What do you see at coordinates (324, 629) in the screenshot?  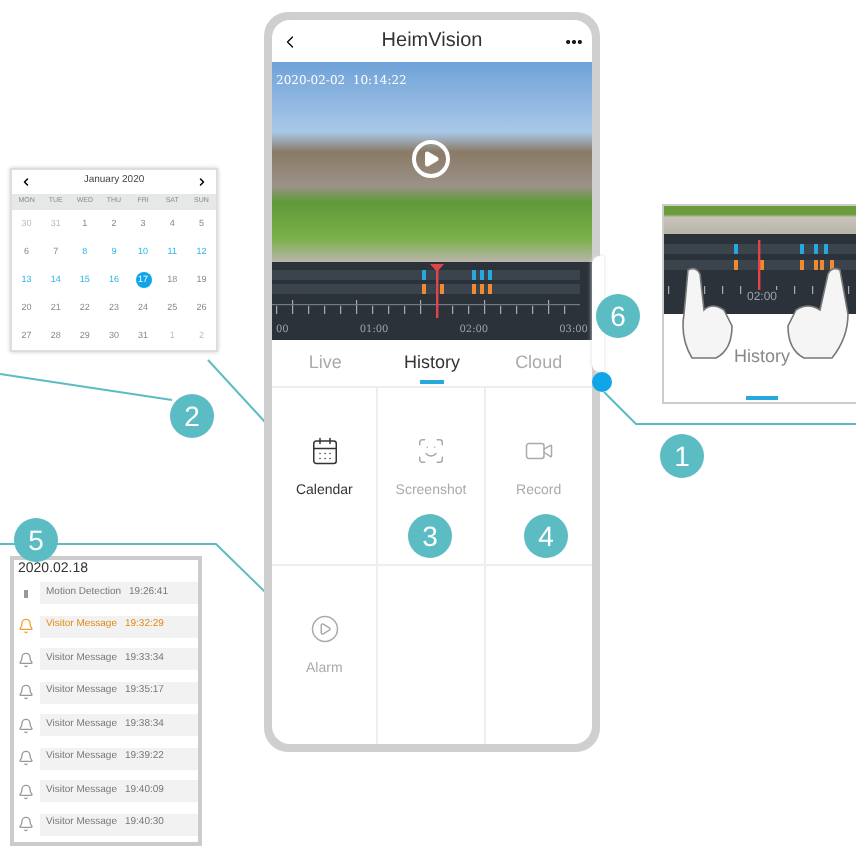 I see `alarm-icon` at bounding box center [324, 629].